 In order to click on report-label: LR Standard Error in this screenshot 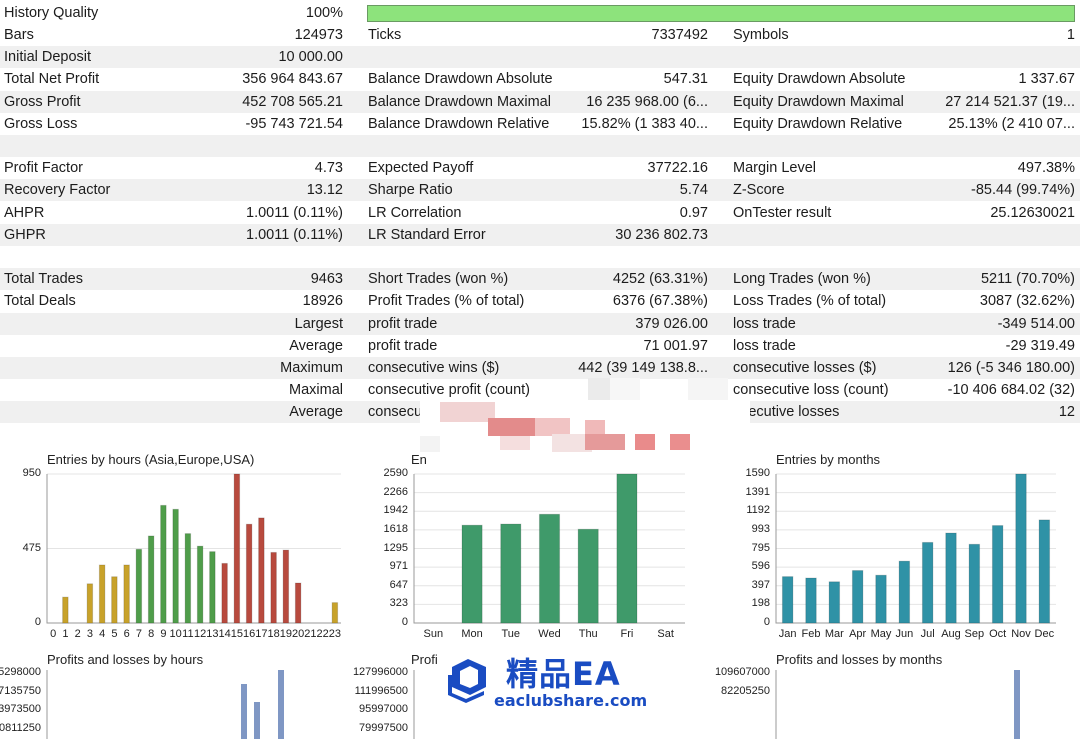, I will do `click(427, 234)`.